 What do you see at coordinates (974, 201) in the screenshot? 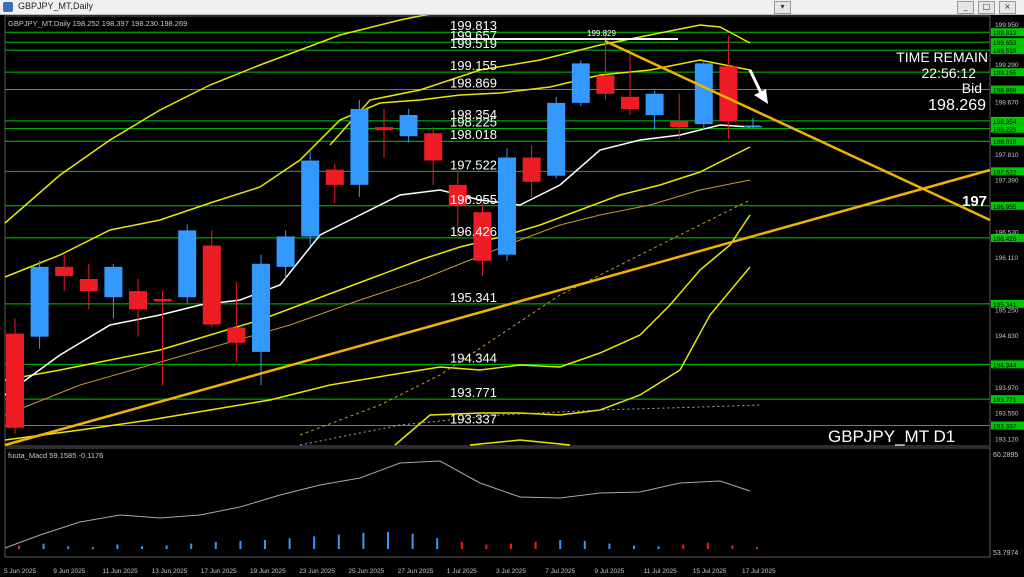
I see `price-cut-label: 197` at bounding box center [974, 201].